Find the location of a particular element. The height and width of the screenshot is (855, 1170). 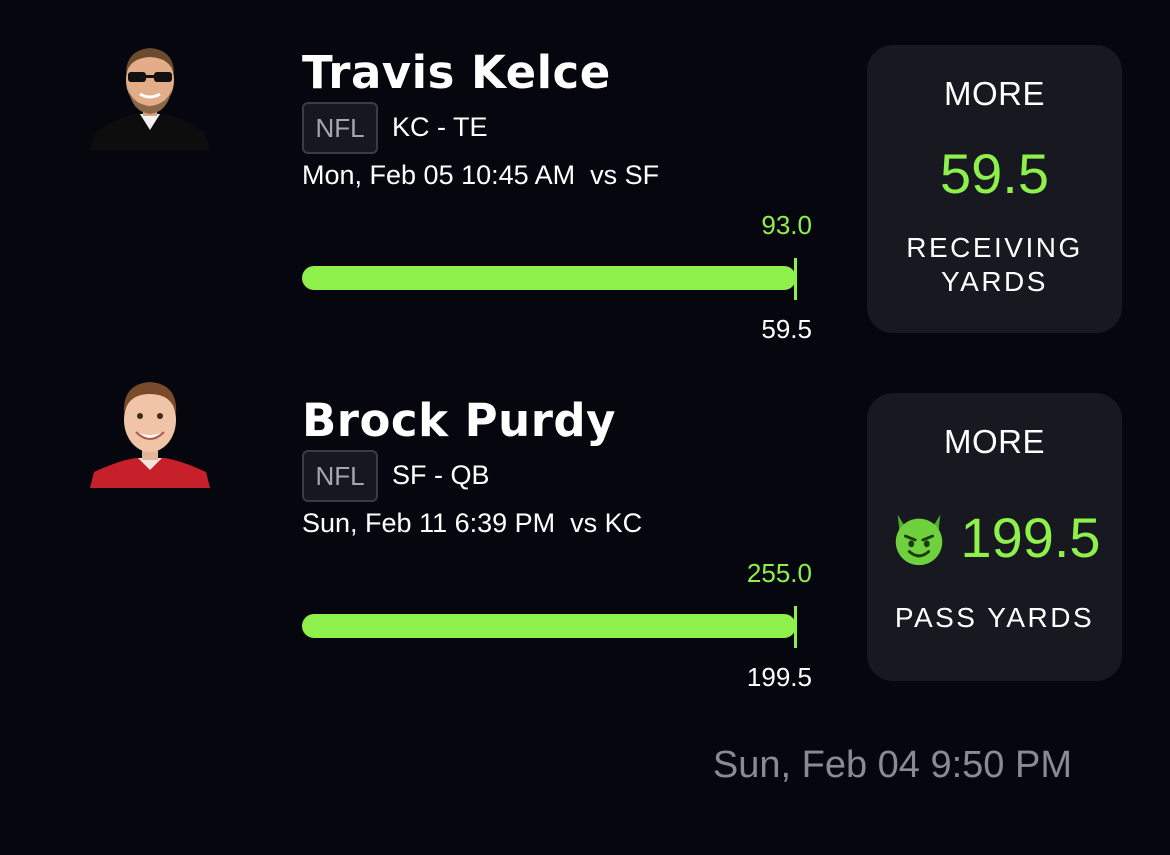

projection-card: MORE 59.5 RECEIVING YARDS is located at coordinates (994, 189).